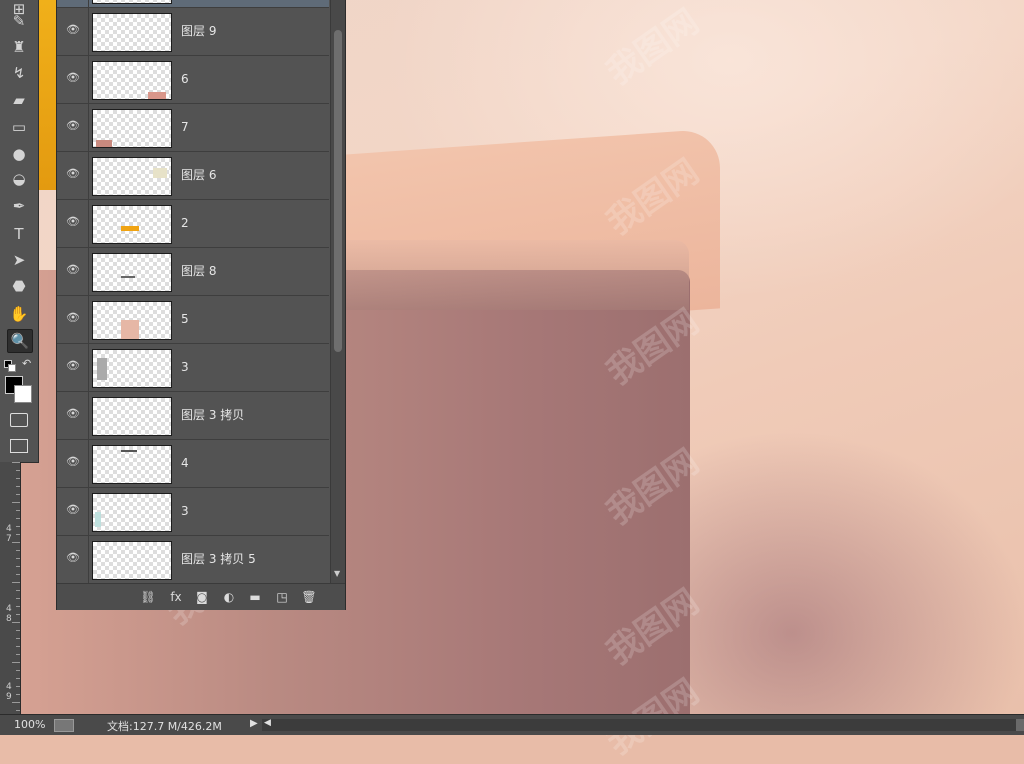  What do you see at coordinates (193, 464) in the screenshot?
I see `layer-row: 👁 4` at bounding box center [193, 464].